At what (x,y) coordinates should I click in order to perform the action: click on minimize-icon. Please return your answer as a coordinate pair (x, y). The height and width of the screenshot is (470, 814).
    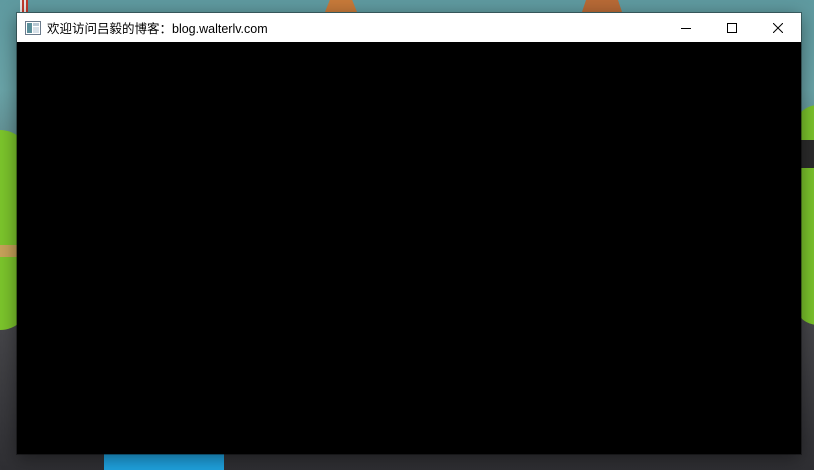
    Looking at the image, I should click on (686, 28).